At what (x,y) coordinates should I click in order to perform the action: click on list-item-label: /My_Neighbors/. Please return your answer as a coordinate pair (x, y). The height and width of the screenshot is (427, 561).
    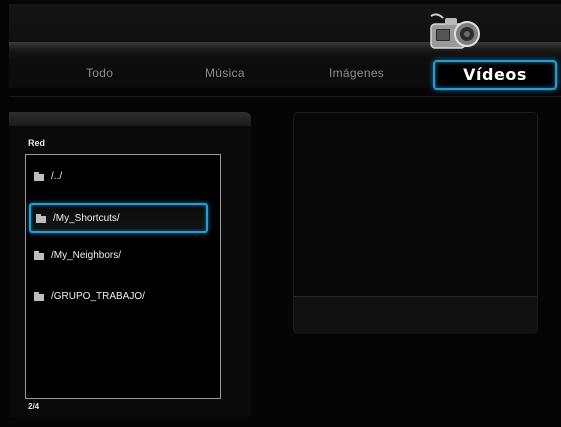
    Looking at the image, I should click on (86, 255).